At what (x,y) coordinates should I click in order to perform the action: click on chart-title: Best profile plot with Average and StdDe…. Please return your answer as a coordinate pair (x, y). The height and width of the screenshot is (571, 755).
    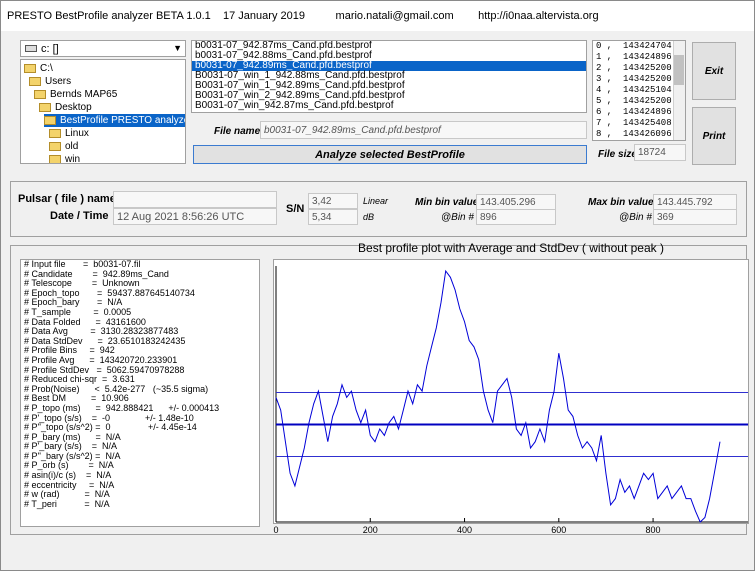
    Looking at the image, I should click on (511, 248).